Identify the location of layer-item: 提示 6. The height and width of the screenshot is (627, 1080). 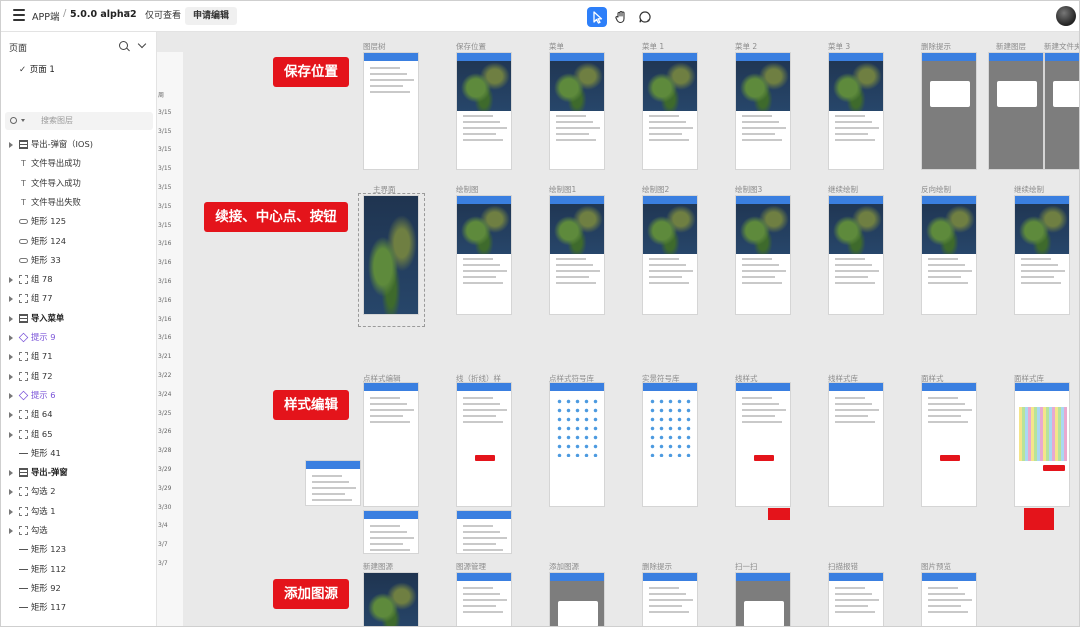
(78, 395).